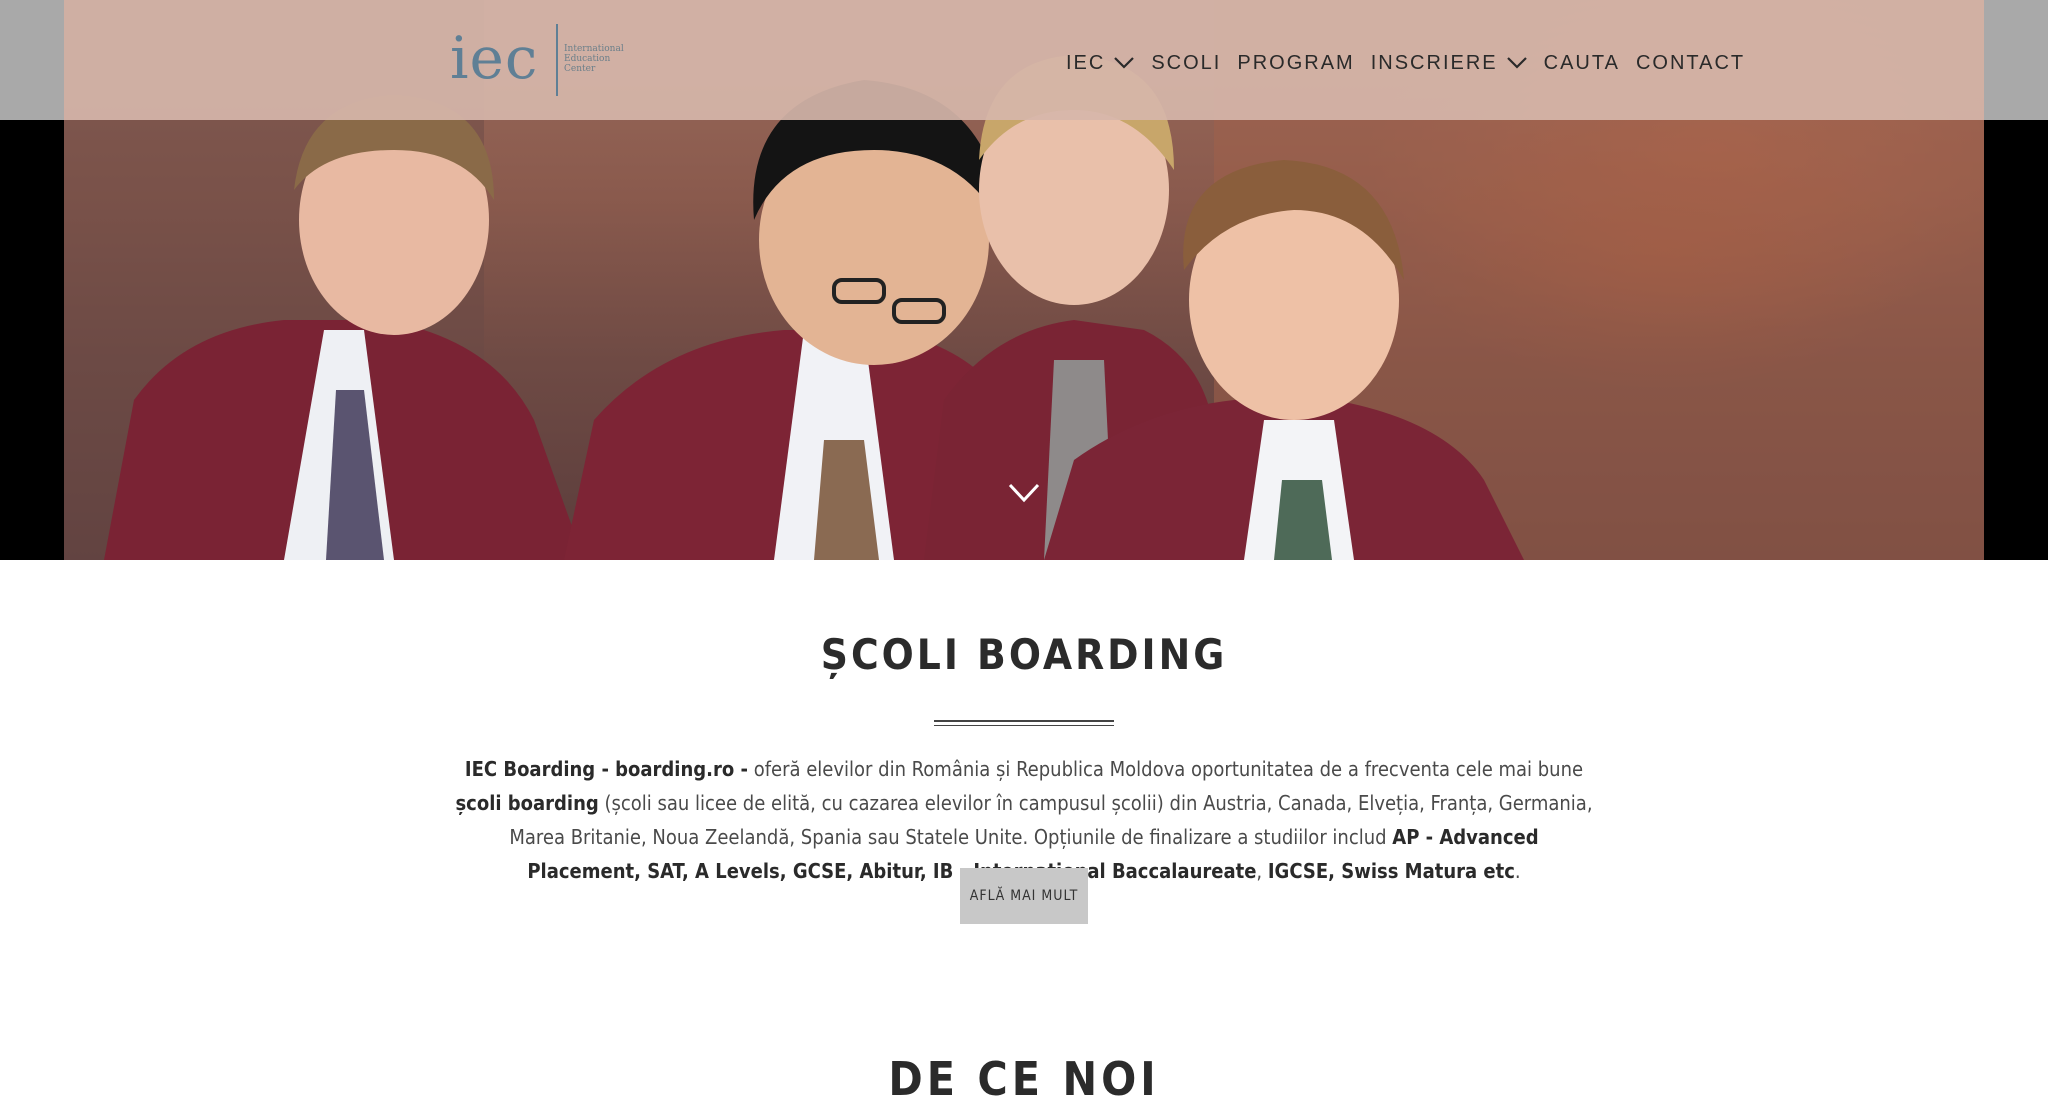 This screenshot has height=1106, width=2048. Describe the element at coordinates (527, 803) in the screenshot. I see `intro-bold-boarding: școli boarding` at that location.